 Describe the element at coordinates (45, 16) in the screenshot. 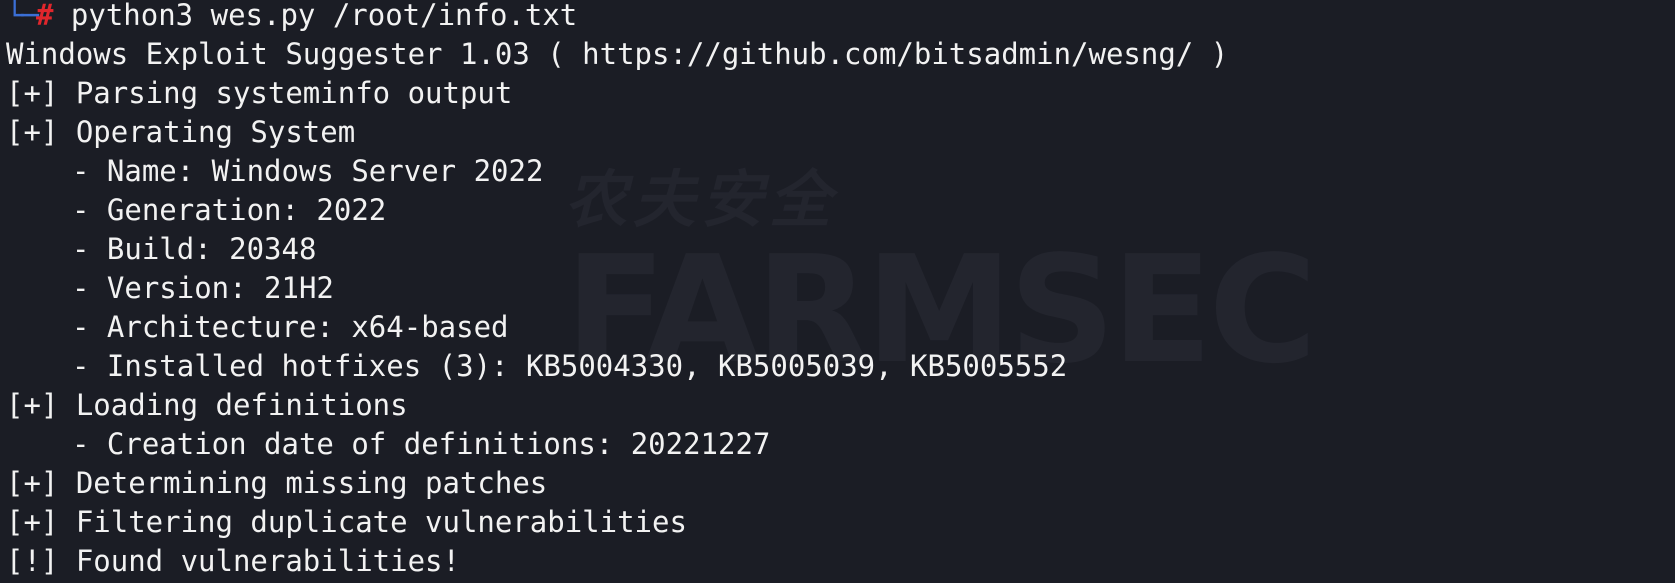

I see `prompt-hash-symbol: #` at that location.